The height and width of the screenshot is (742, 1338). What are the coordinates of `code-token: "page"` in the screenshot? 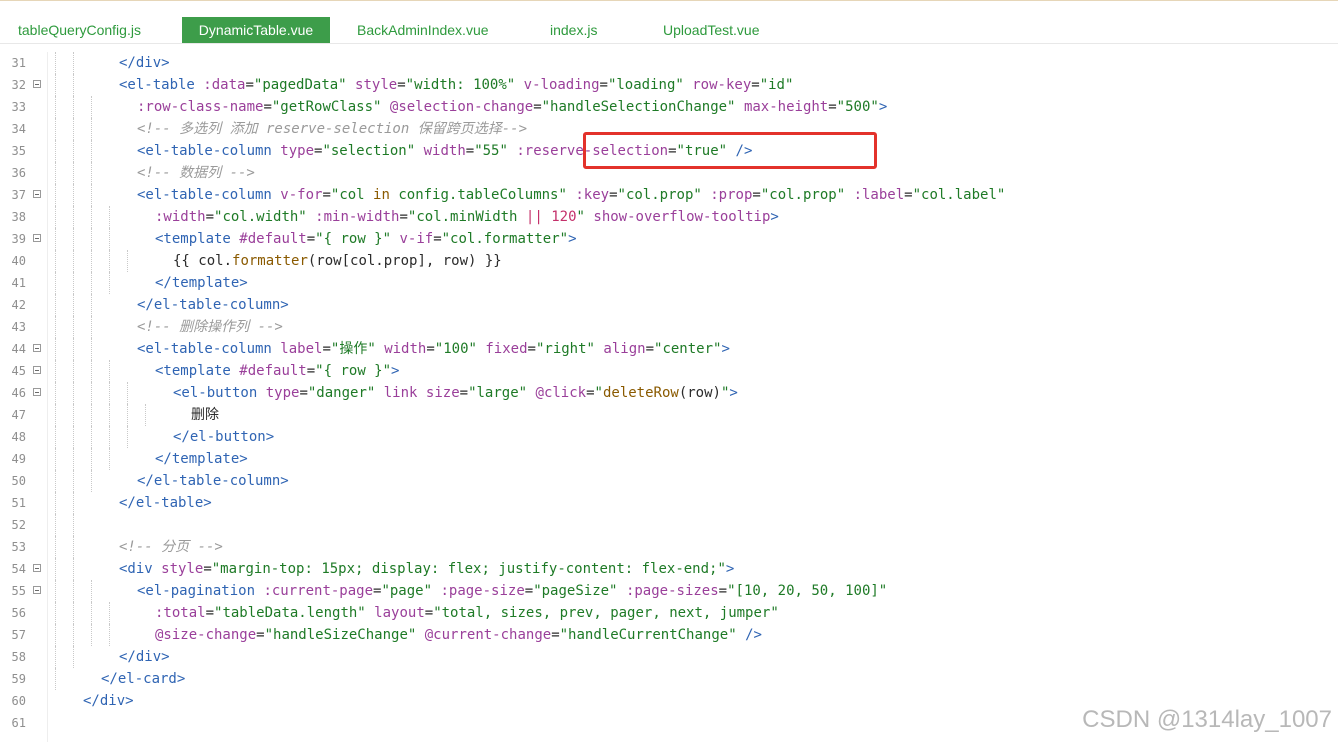 It's located at (407, 591).